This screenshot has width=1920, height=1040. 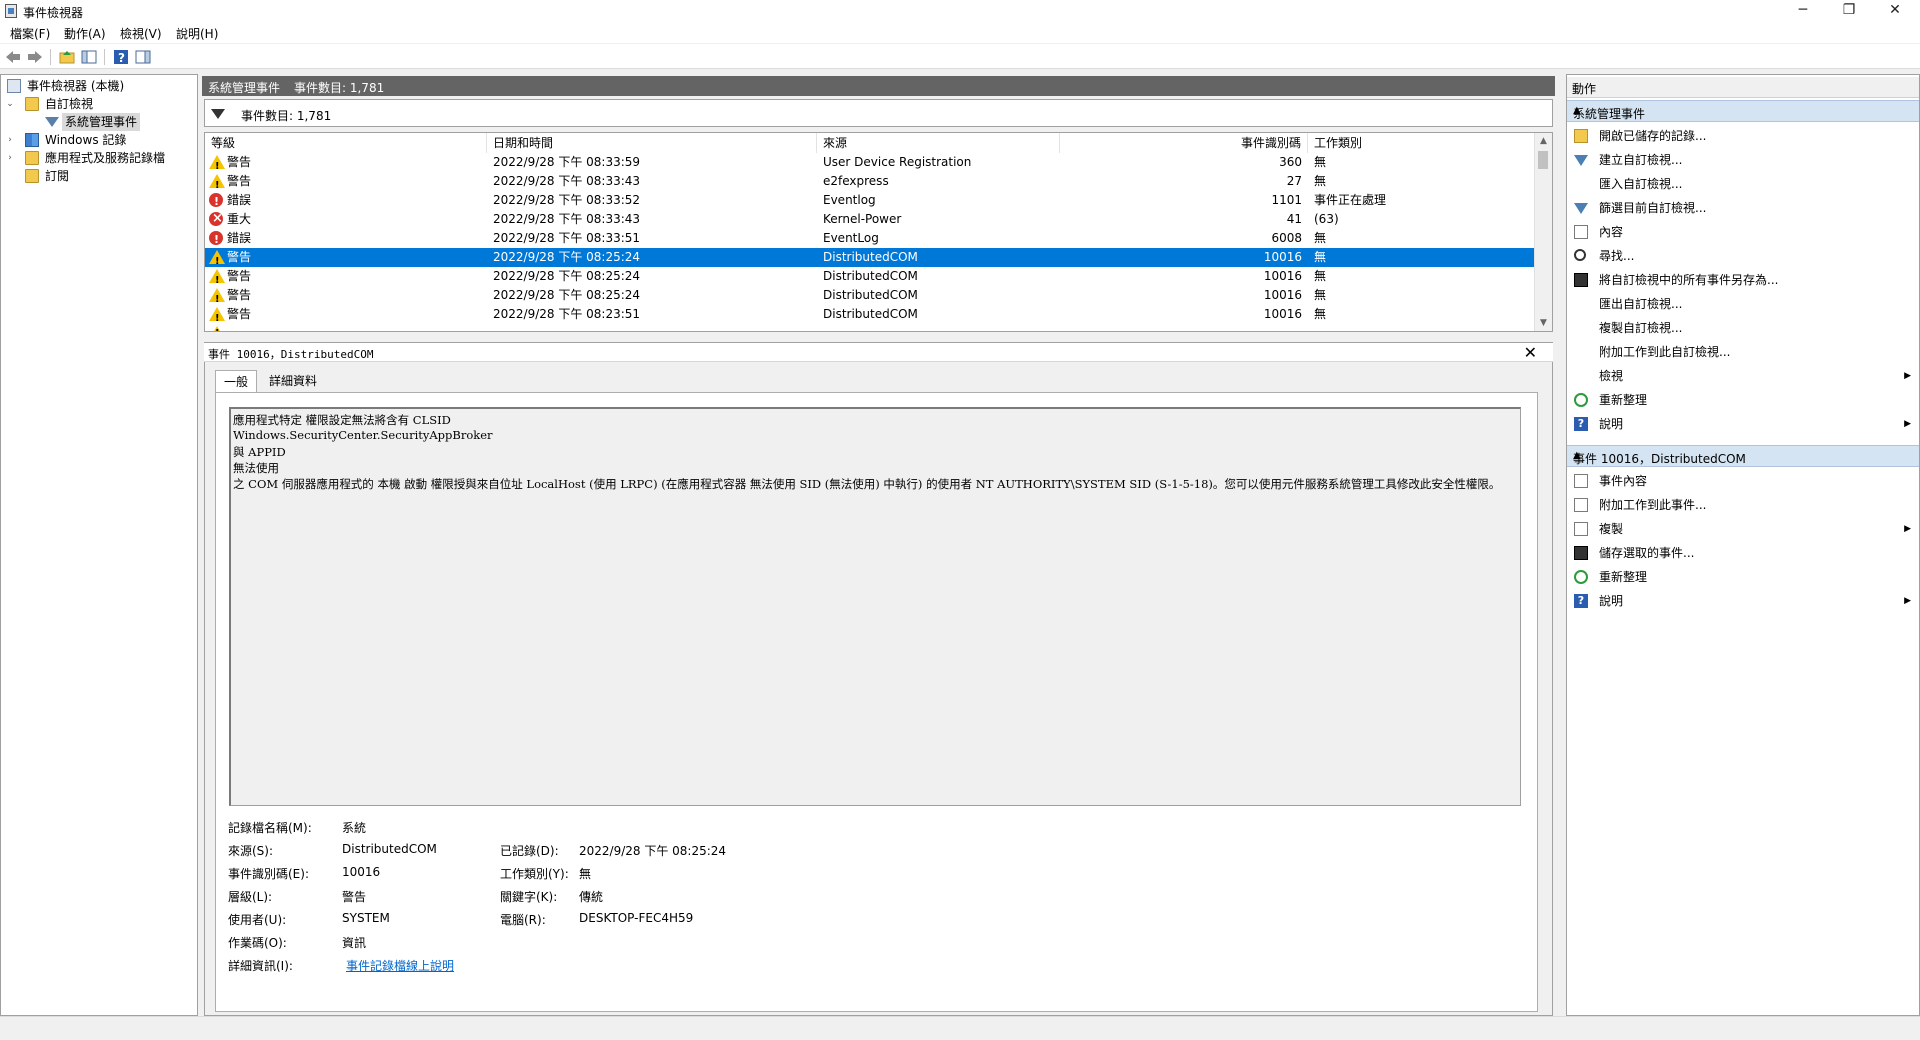 I want to click on column-header-level: 等級, so click(x=346, y=143).